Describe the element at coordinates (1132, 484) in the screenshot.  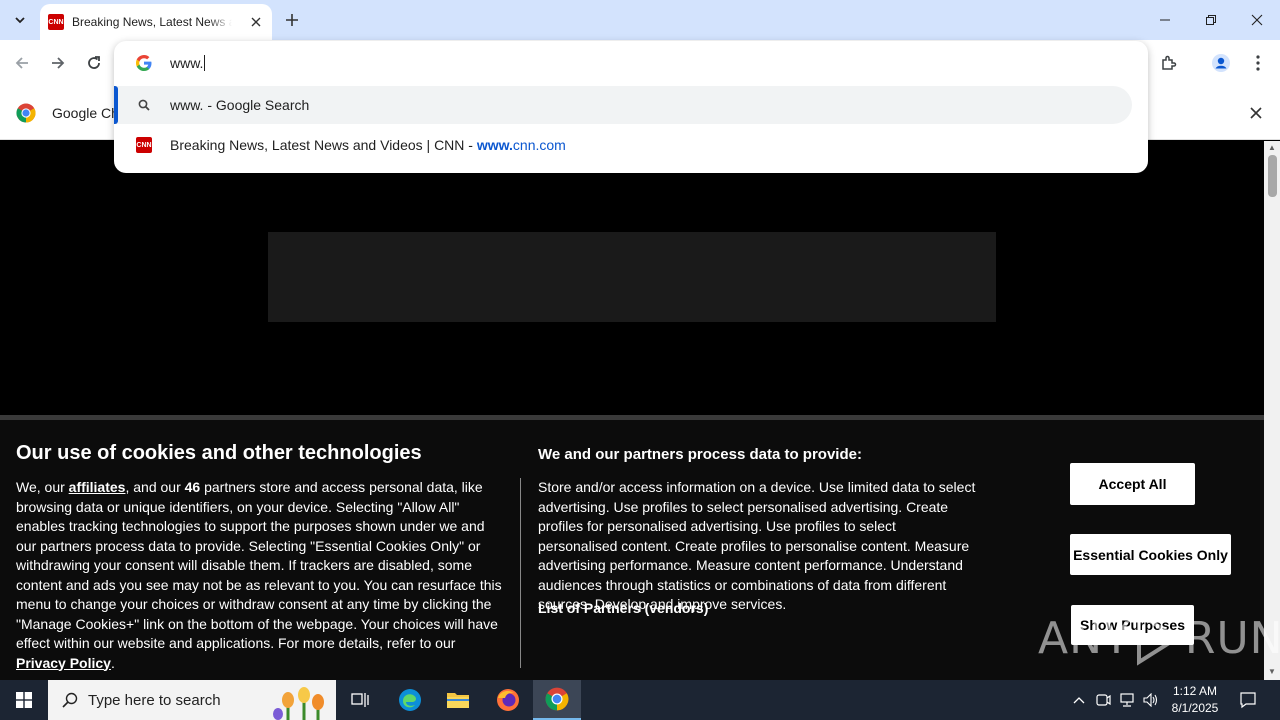
I see `accept-all-button: Accept All` at that location.